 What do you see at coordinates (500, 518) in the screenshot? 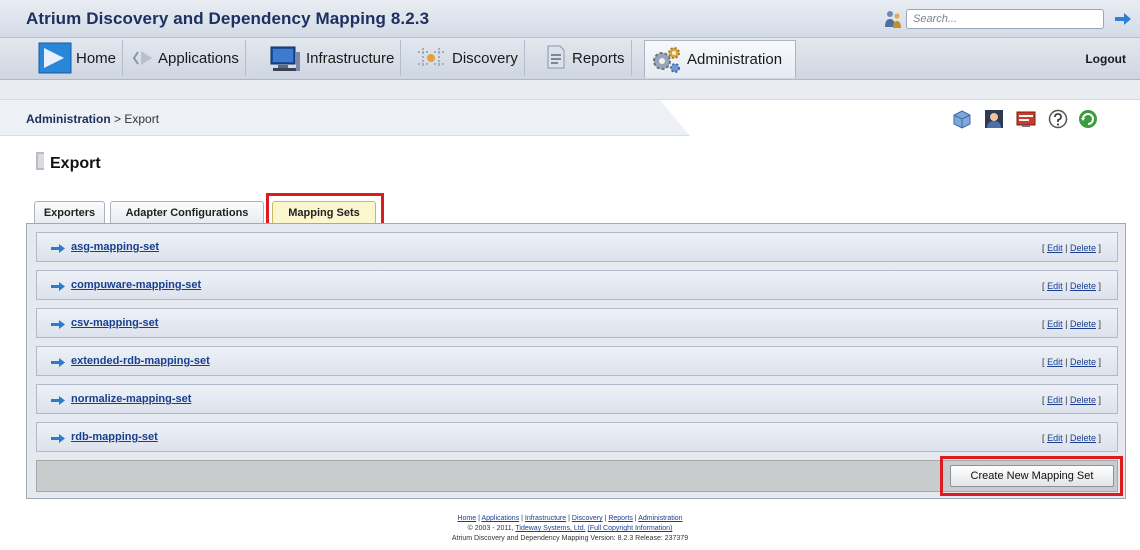
I see `footer-link-applications: Applications` at bounding box center [500, 518].